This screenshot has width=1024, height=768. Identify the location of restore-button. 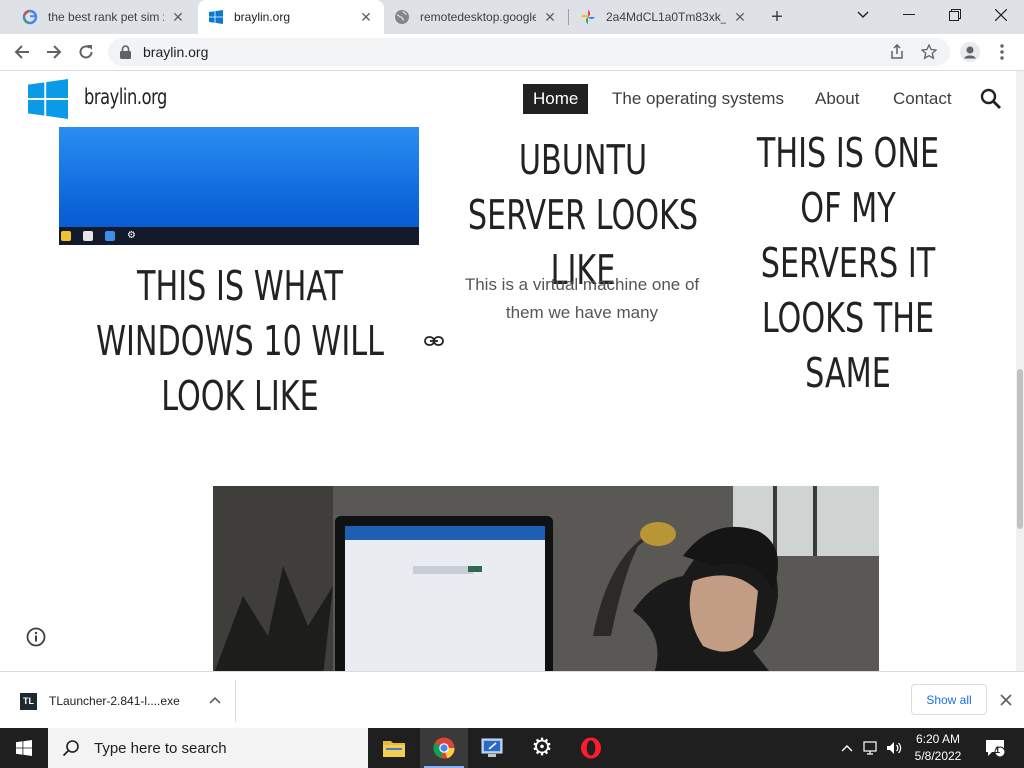
(955, 15).